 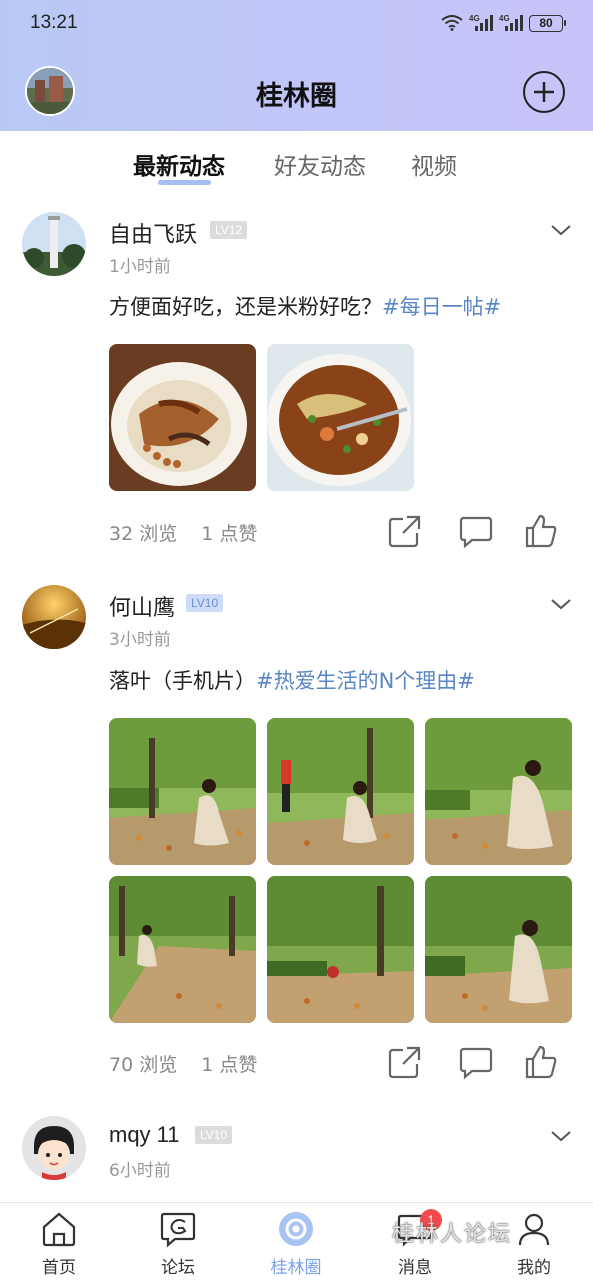 I want to click on post-author-name: 何山鹰, so click(x=142, y=606).